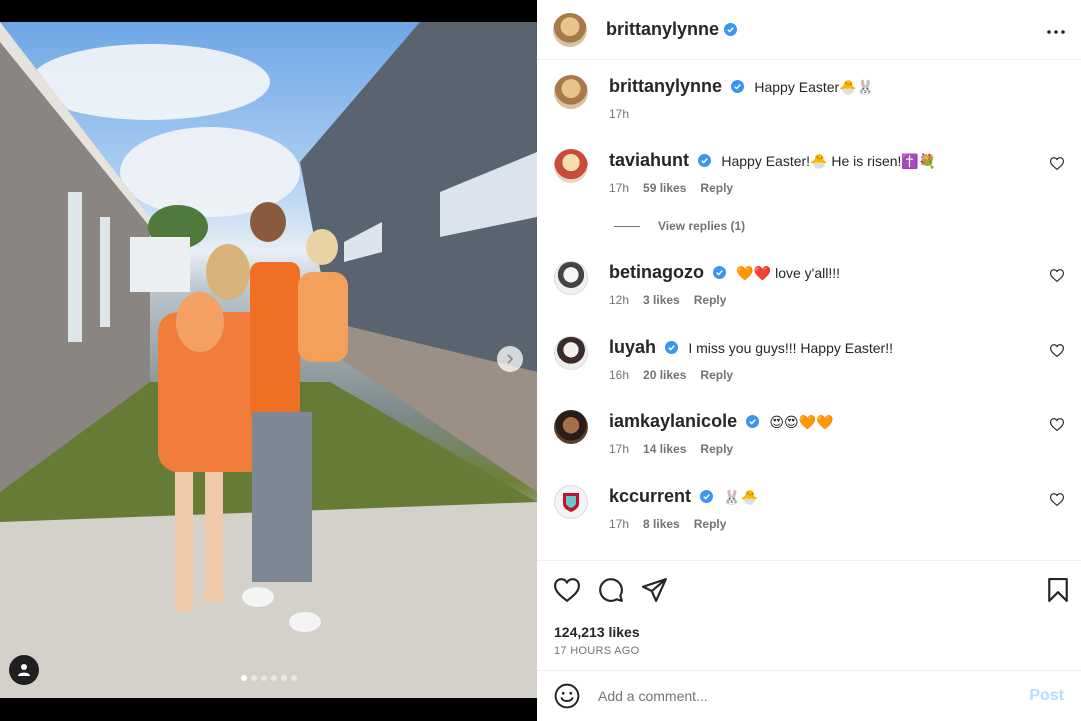 The height and width of the screenshot is (721, 1081). Describe the element at coordinates (268, 678) in the screenshot. I see `carousel-dots` at that location.